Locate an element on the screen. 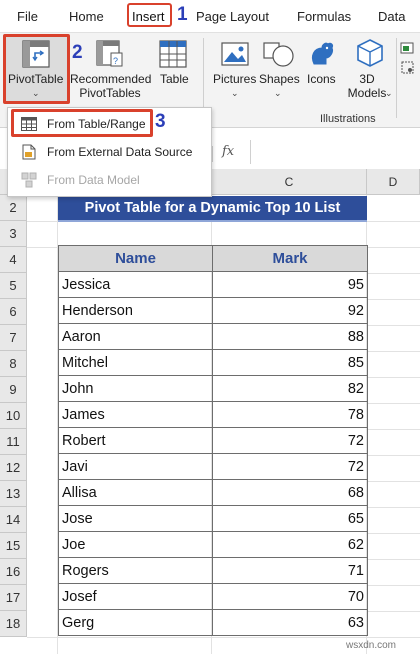 The image size is (420, 654). screen-clip-icon is located at coordinates (408, 68).